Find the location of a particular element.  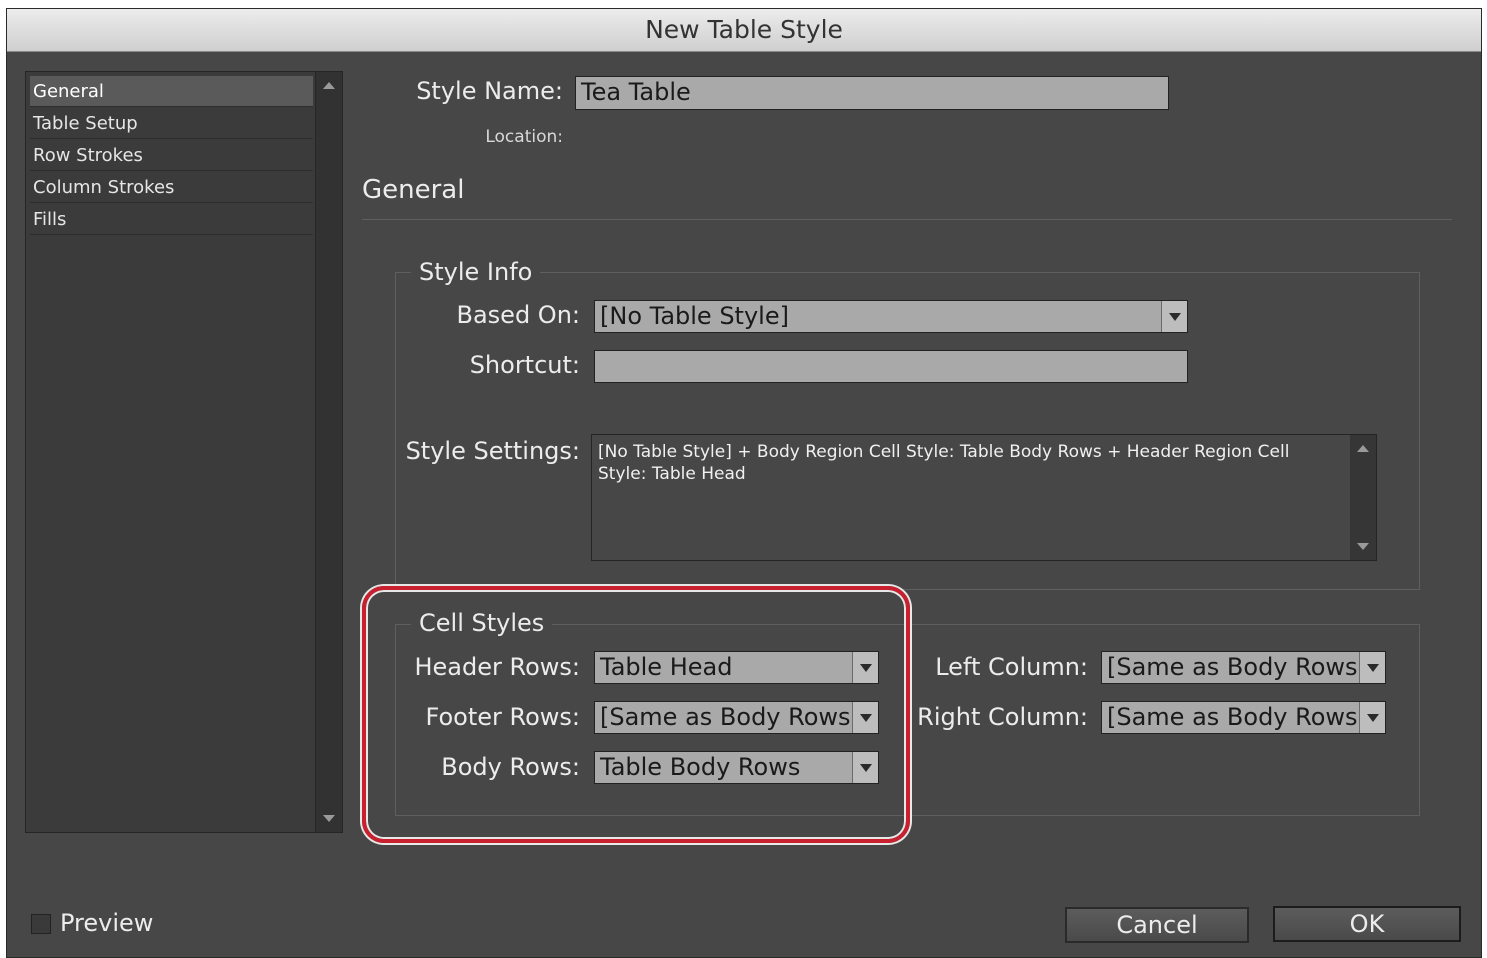

style-info-legend: Style Info is located at coordinates (476, 272).